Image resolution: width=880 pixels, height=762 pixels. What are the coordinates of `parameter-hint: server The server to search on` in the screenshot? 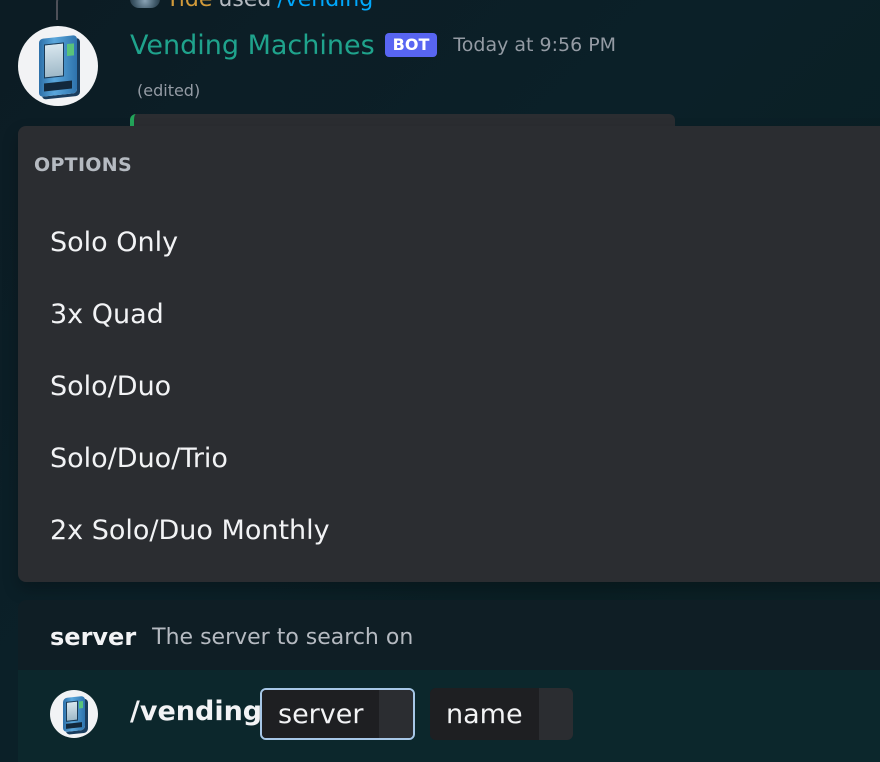 It's located at (231, 637).